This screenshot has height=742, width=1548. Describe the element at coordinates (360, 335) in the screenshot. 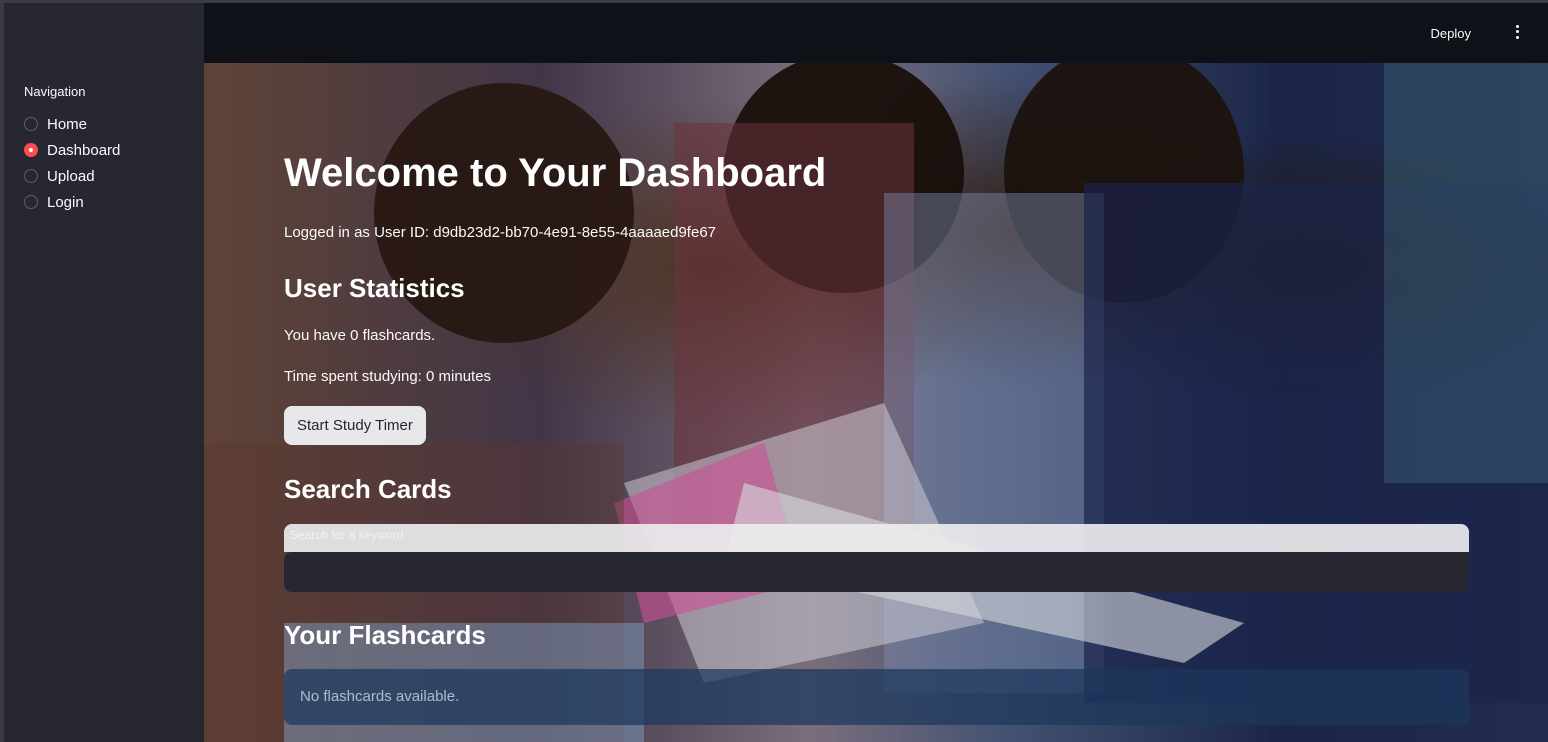

I see `flashcard-count-text: You have 0 flashcards.` at that location.